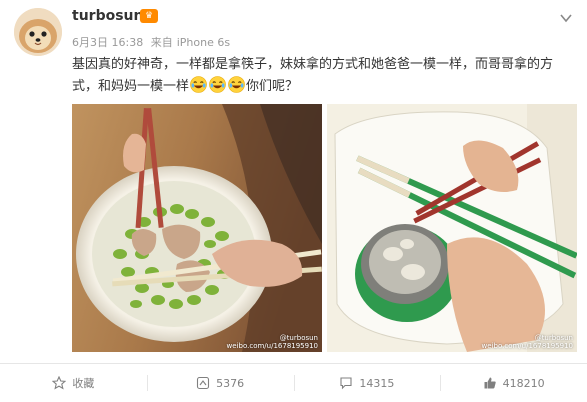  What do you see at coordinates (490, 383) in the screenshot?
I see `thumbs-up-icon` at bounding box center [490, 383].